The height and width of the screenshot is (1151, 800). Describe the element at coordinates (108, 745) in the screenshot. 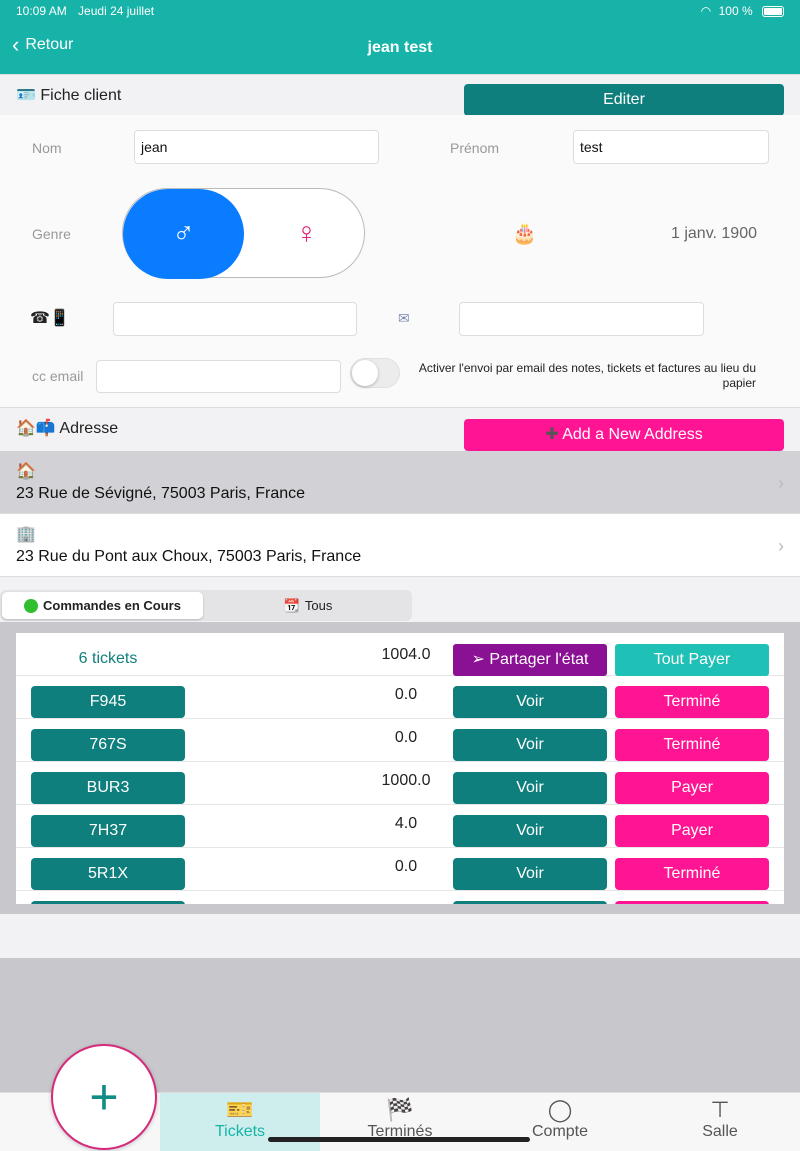

I see `ticket-code-button: 767S` at that location.